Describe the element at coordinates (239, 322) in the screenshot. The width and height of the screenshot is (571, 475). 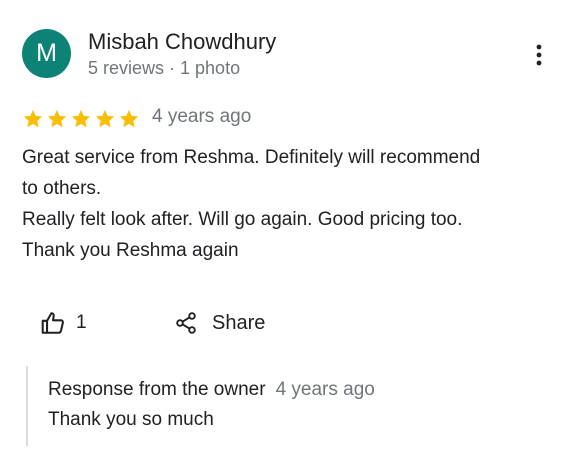
I see `share-label: Share` at that location.